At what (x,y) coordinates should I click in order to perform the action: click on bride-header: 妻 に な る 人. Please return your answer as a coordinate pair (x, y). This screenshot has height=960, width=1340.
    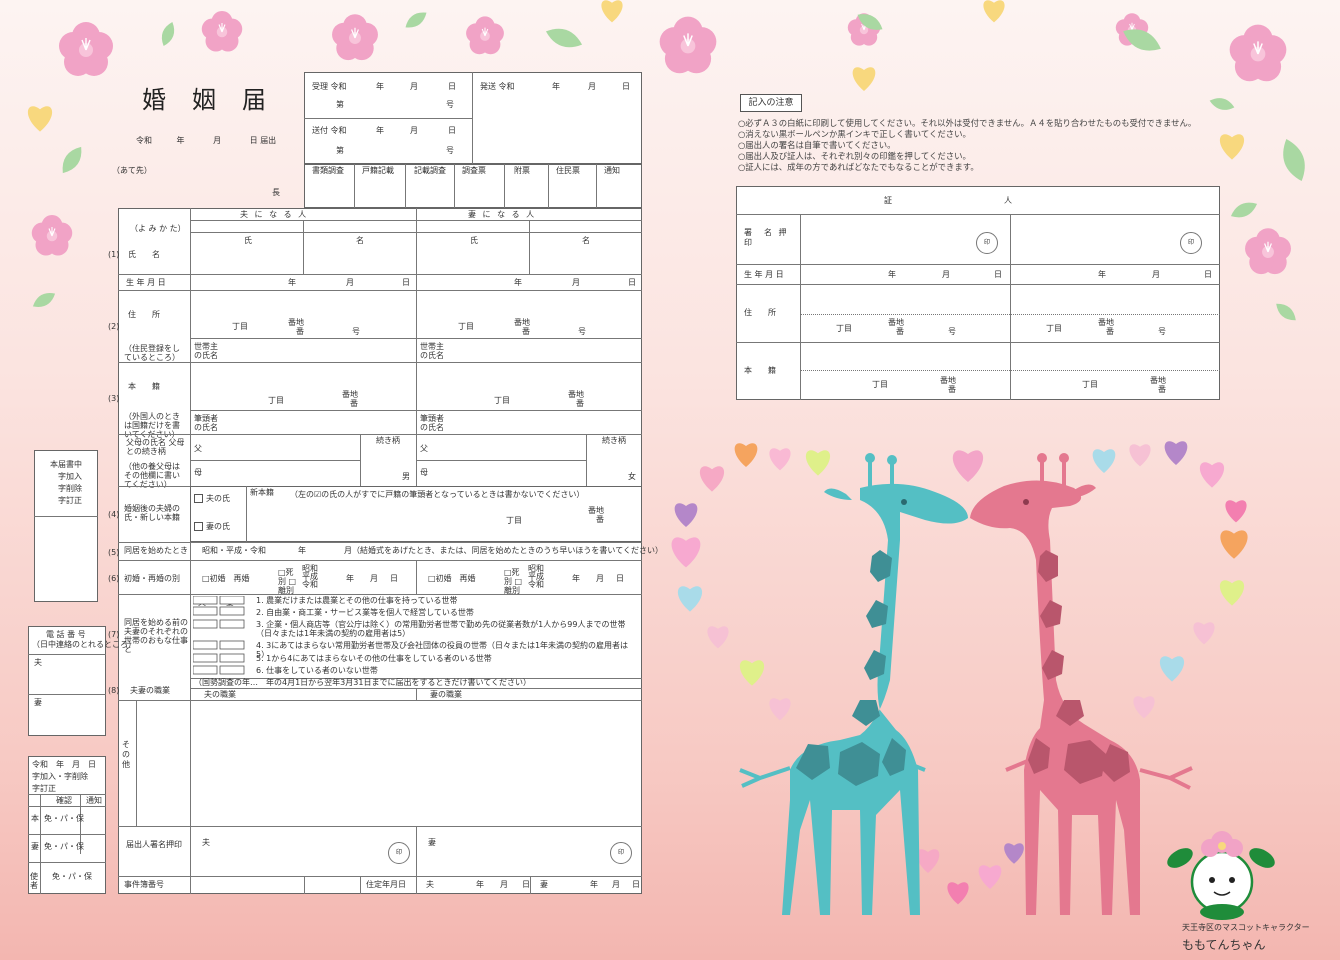
    Looking at the image, I should click on (502, 214).